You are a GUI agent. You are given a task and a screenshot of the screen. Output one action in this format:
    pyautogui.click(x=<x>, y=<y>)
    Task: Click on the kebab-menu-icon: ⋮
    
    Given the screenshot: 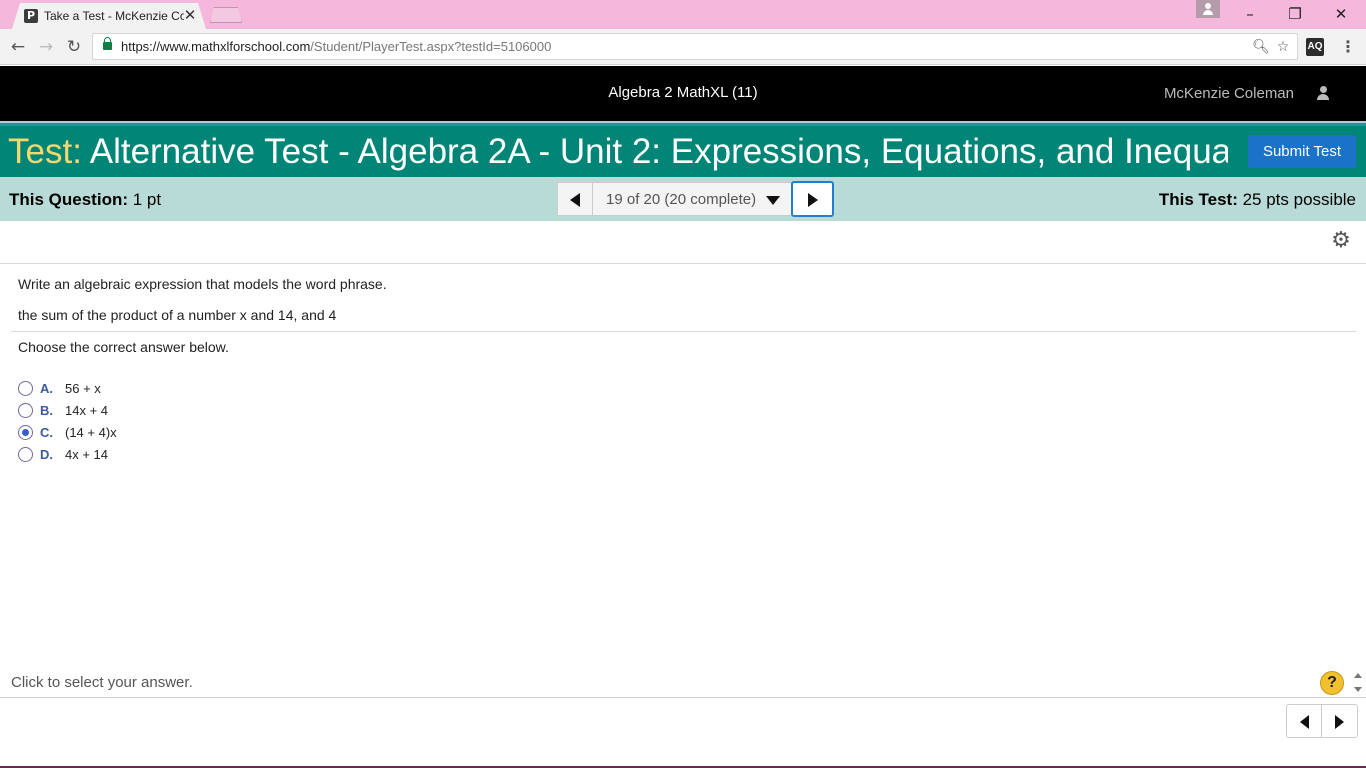 What is the action you would take?
    pyautogui.click(x=1348, y=47)
    